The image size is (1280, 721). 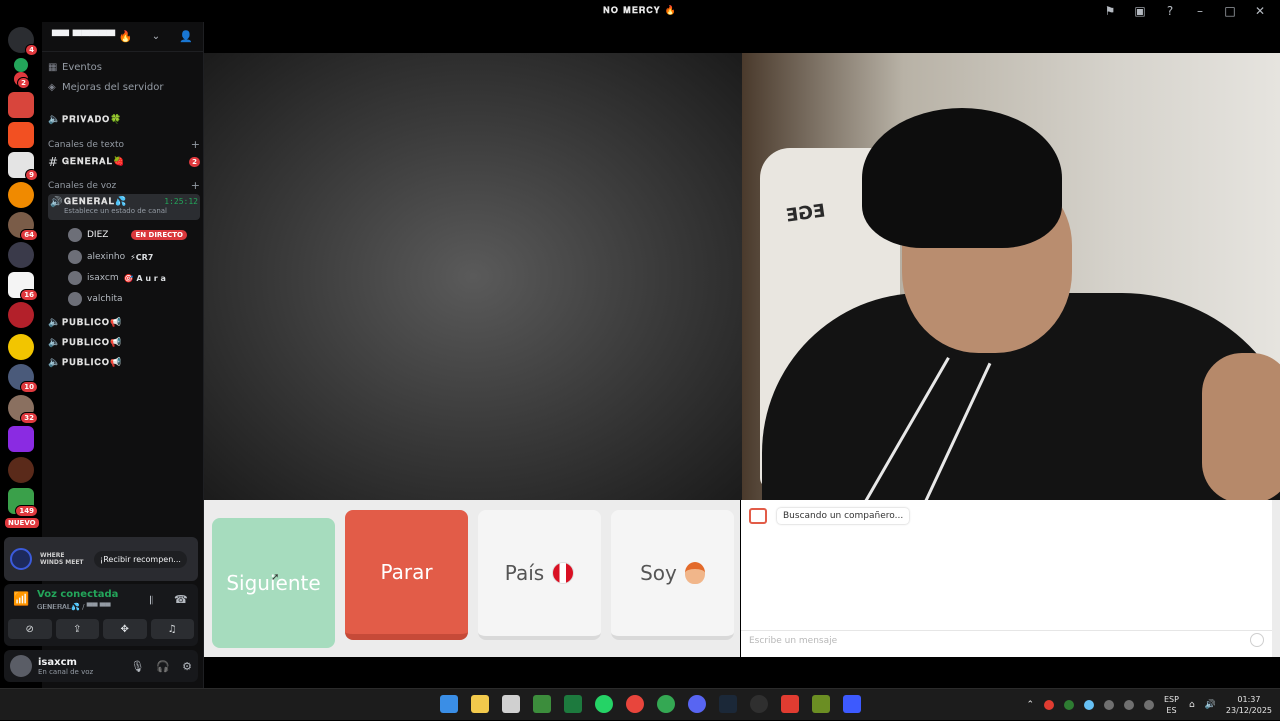 What do you see at coordinates (95, 299) in the screenshot?
I see `voice-user: valchita` at bounding box center [95, 299].